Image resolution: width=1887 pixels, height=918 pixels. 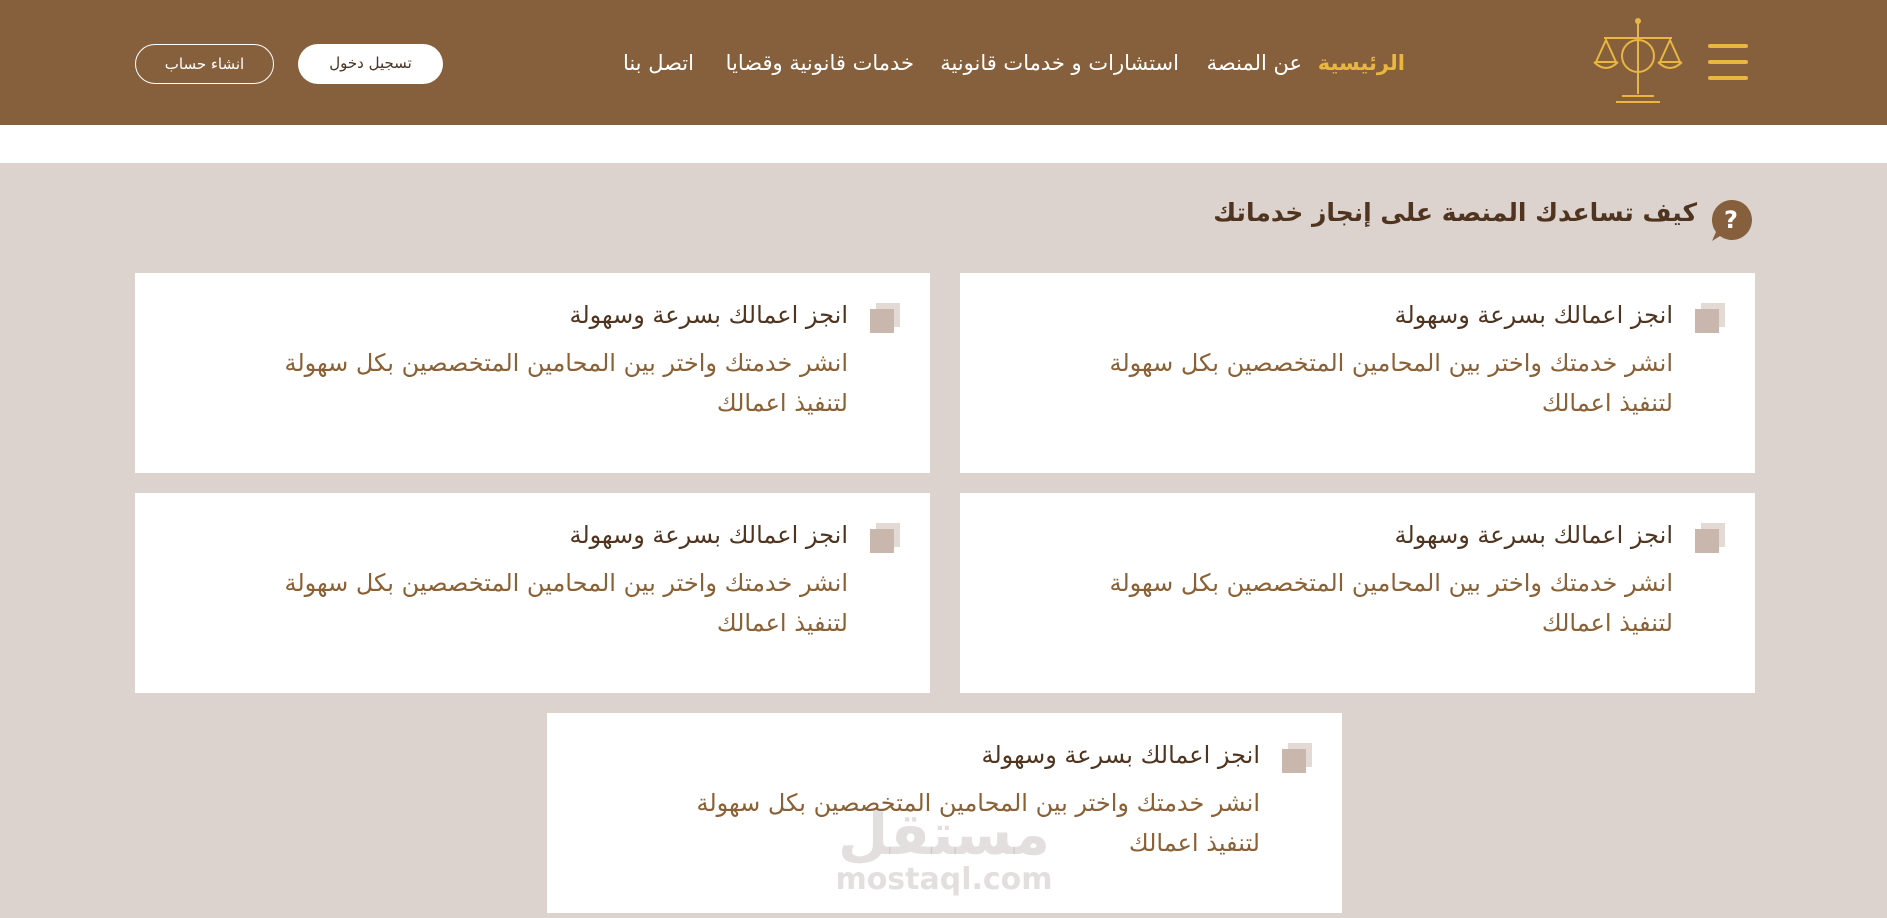 I want to click on login-button: تسجيل دخول, so click(x=370, y=64).